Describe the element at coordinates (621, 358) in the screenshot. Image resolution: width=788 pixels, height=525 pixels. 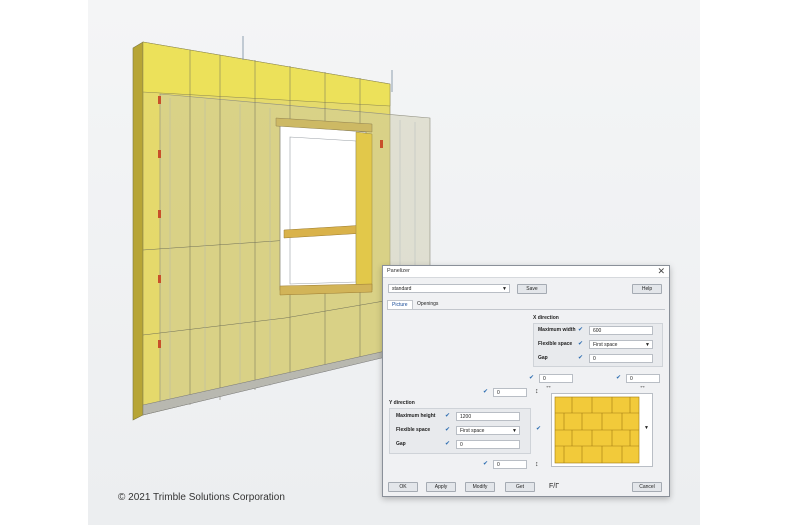
I see `x-gap-input: 0` at that location.